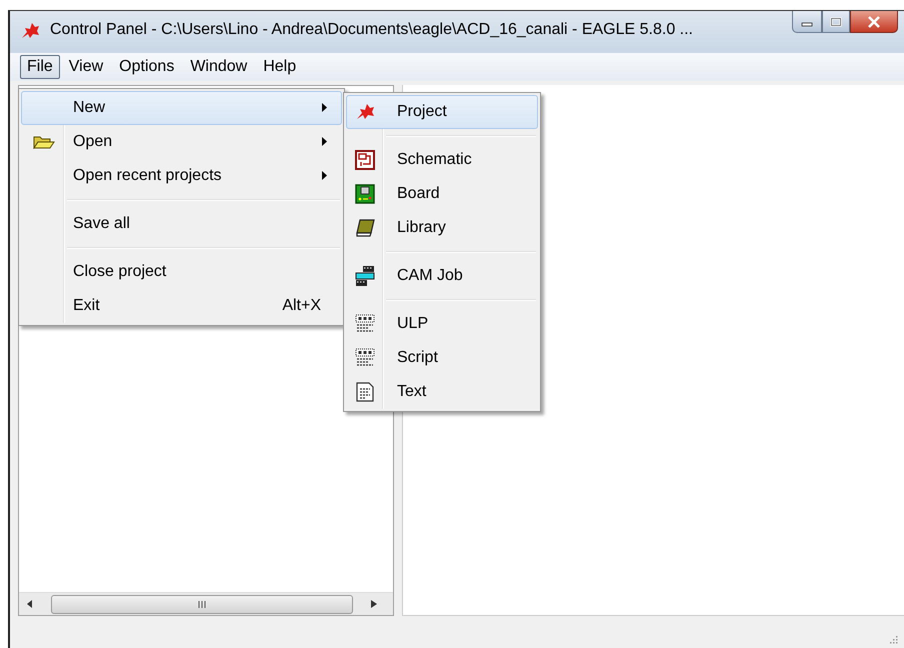 This screenshot has height=648, width=904. Describe the element at coordinates (365, 392) in the screenshot. I see `text-file-icon` at that location.